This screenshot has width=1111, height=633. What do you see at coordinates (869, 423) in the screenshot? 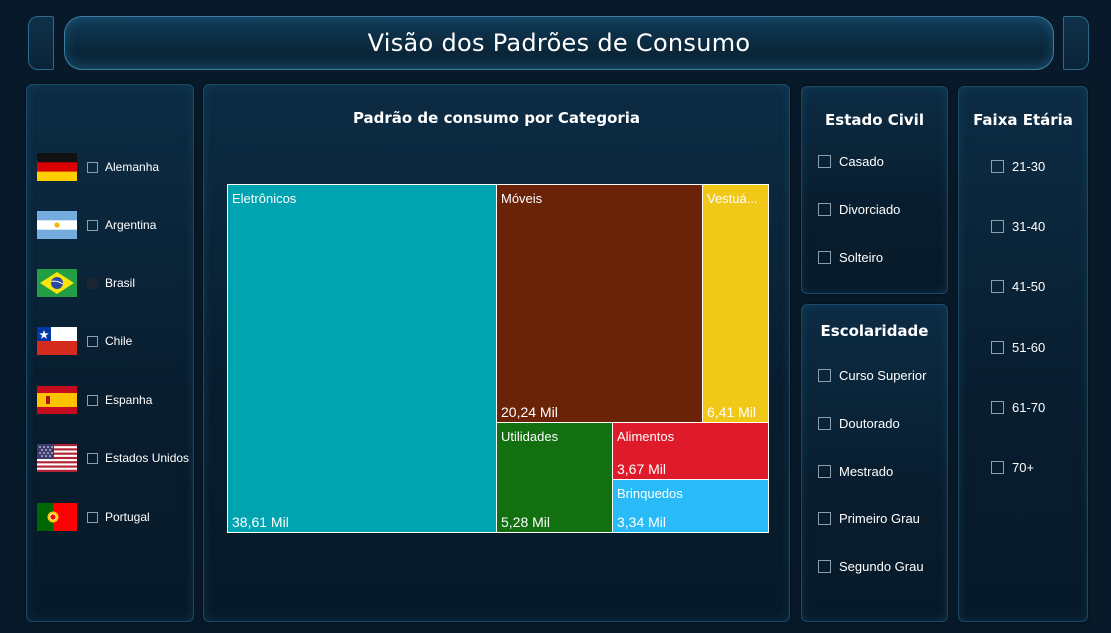
I see `option-label: Doutorado` at bounding box center [869, 423].